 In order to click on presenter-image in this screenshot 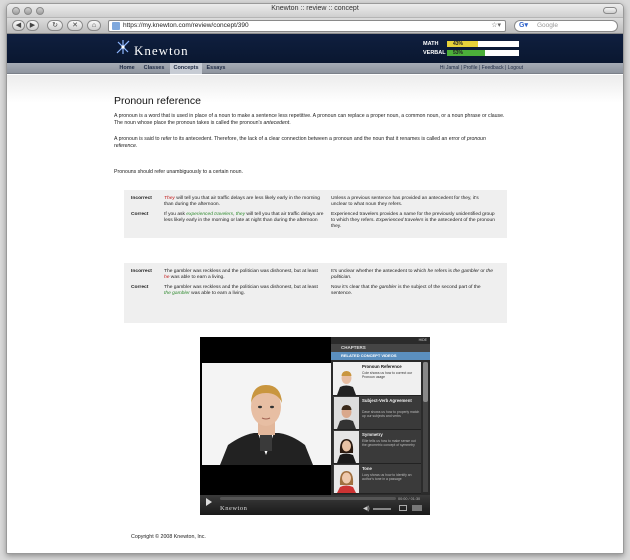, I will do `click(266, 414)`.